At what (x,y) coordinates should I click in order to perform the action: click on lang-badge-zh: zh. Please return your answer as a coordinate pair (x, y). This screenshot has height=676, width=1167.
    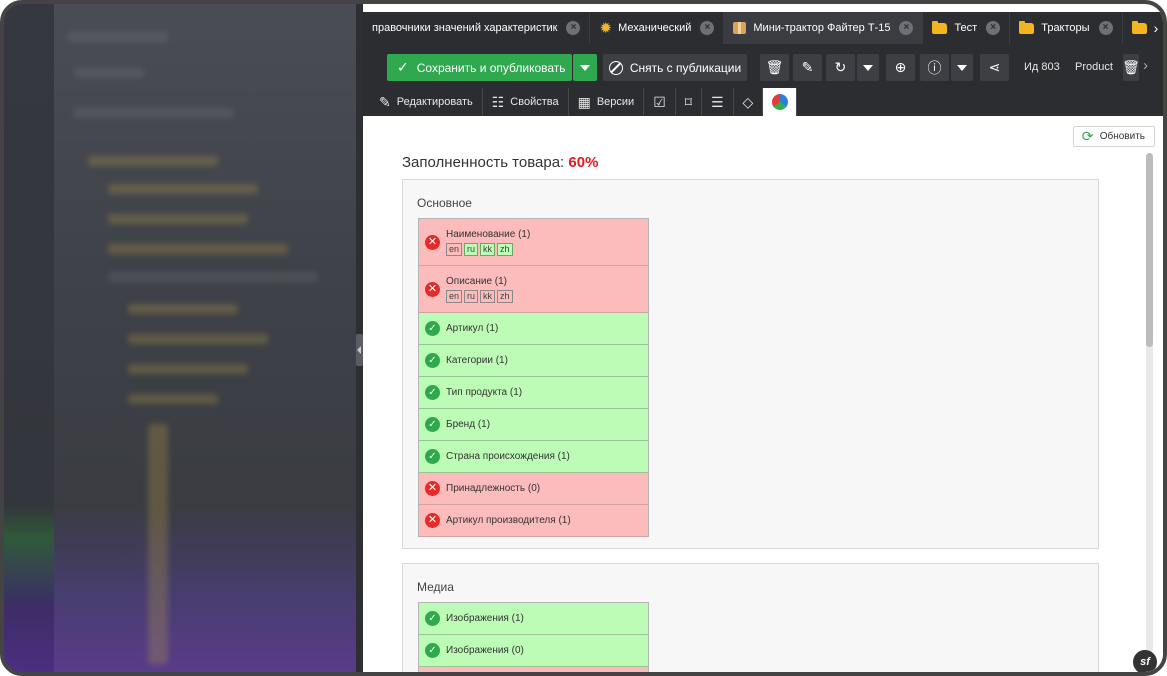
    Looking at the image, I should click on (505, 296).